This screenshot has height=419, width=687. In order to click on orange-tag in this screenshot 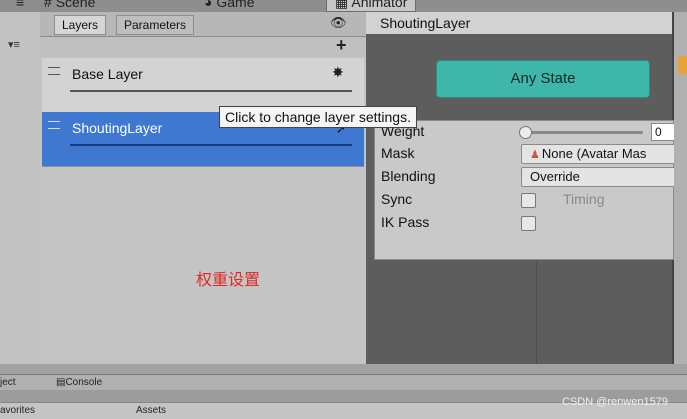, I will do `click(682, 65)`.